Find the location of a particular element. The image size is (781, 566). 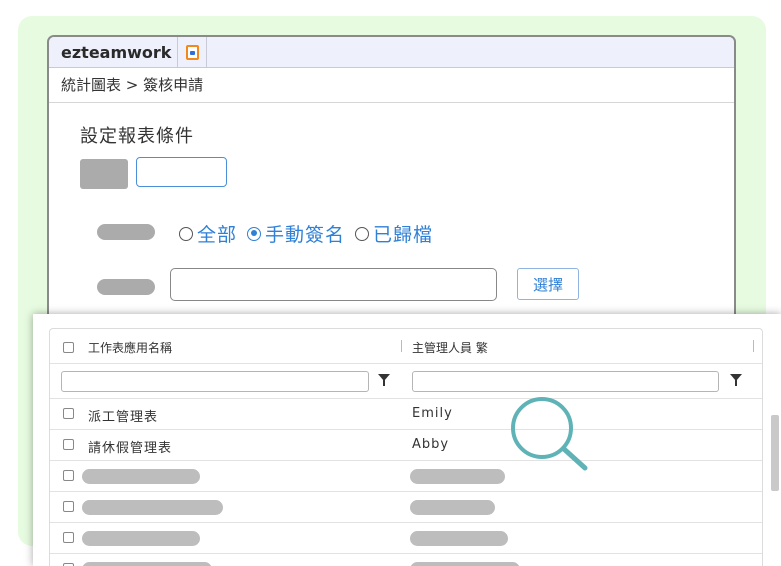

cell-manager: Abby is located at coordinates (431, 444).